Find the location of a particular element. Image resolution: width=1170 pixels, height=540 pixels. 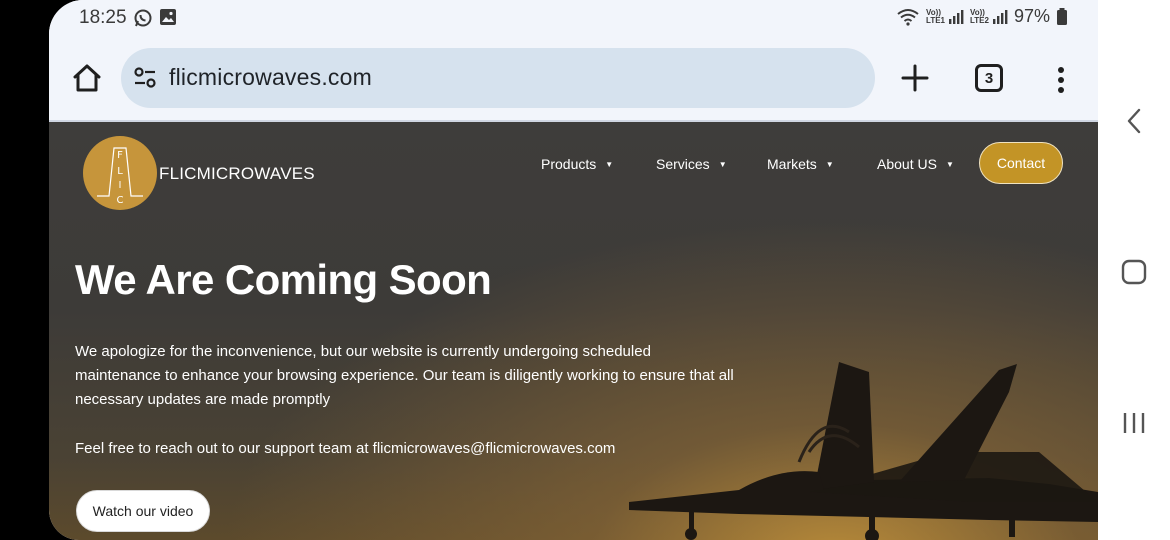

tab-count: 3 is located at coordinates (989, 78).